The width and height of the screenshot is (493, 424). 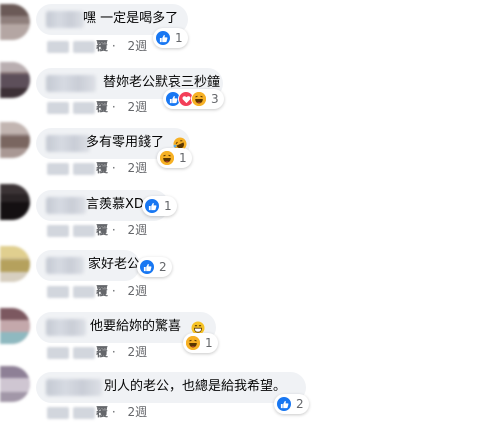 What do you see at coordinates (215, 99) in the screenshot?
I see `reaction-count: 3` at bounding box center [215, 99].